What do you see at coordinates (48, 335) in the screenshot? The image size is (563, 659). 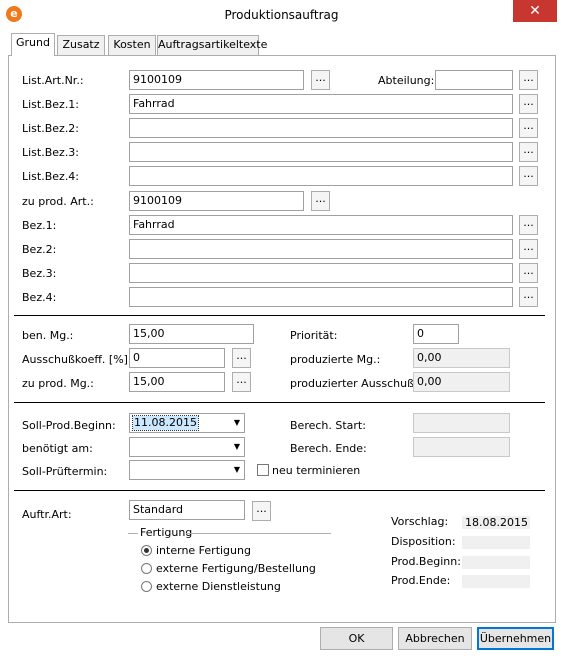 I see `ben-mg-label: ben. Mg.:` at bounding box center [48, 335].